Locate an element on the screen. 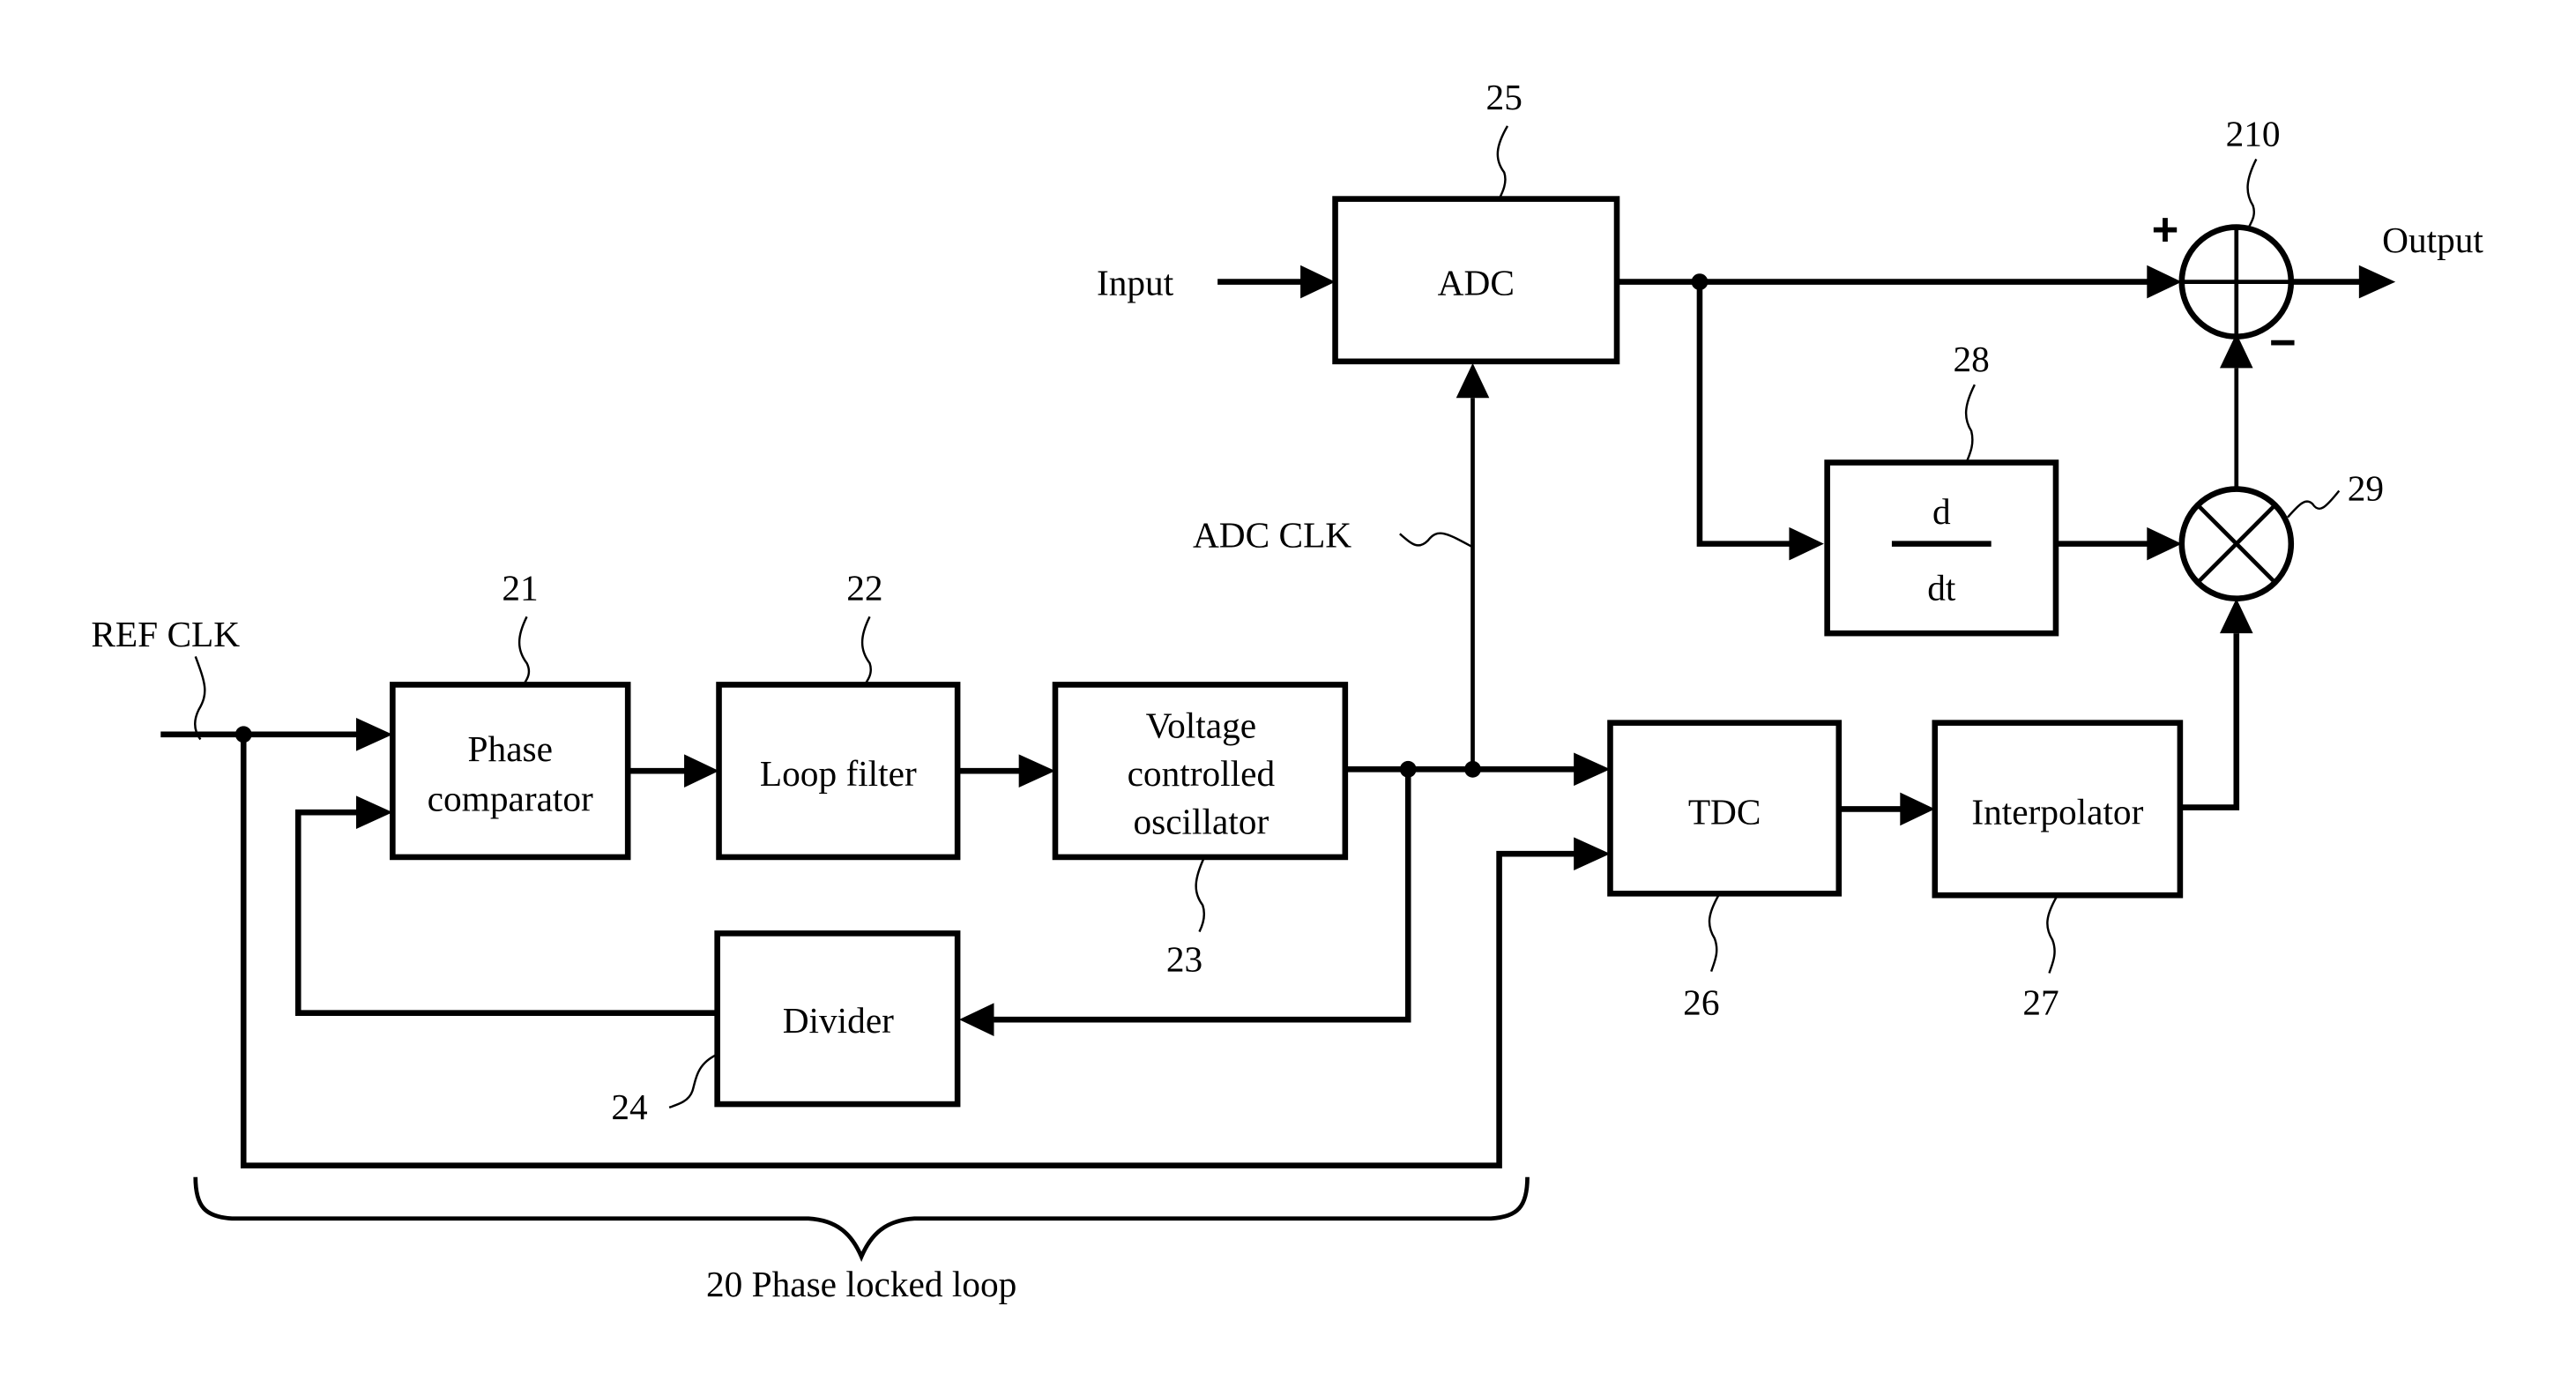 Image resolution: width=2576 pixels, height=1381 pixels. divider-input-arrowhead is located at coordinates (976, 1019).